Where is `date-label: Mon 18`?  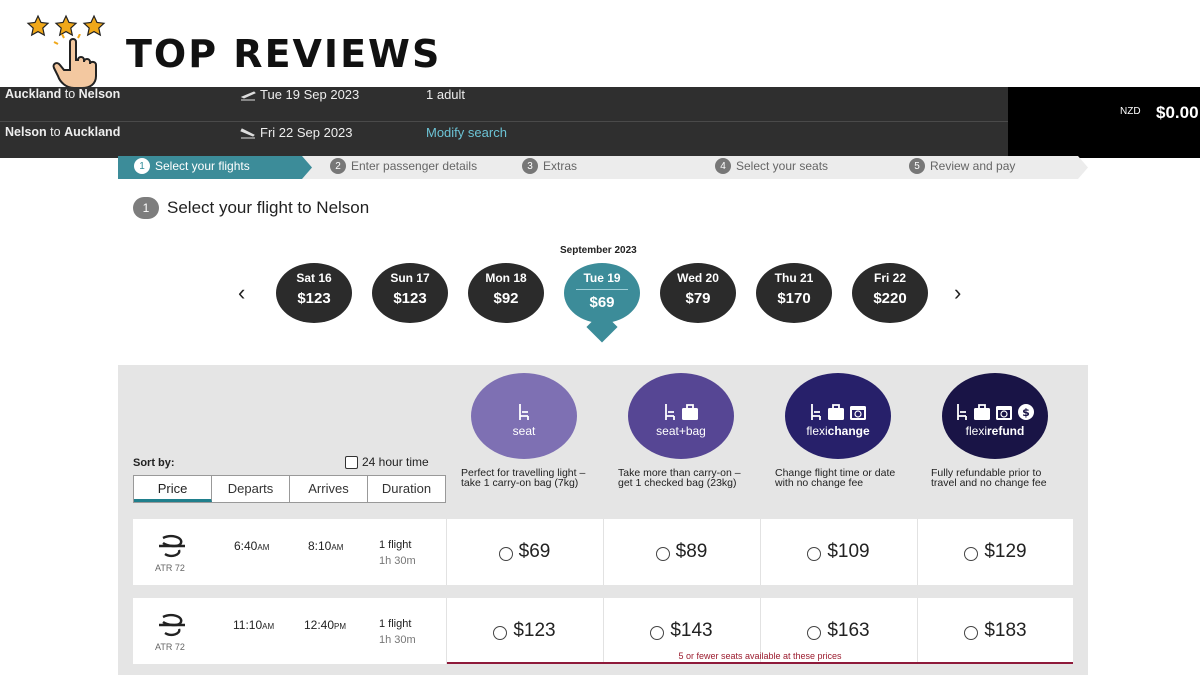 date-label: Mon 18 is located at coordinates (506, 278).